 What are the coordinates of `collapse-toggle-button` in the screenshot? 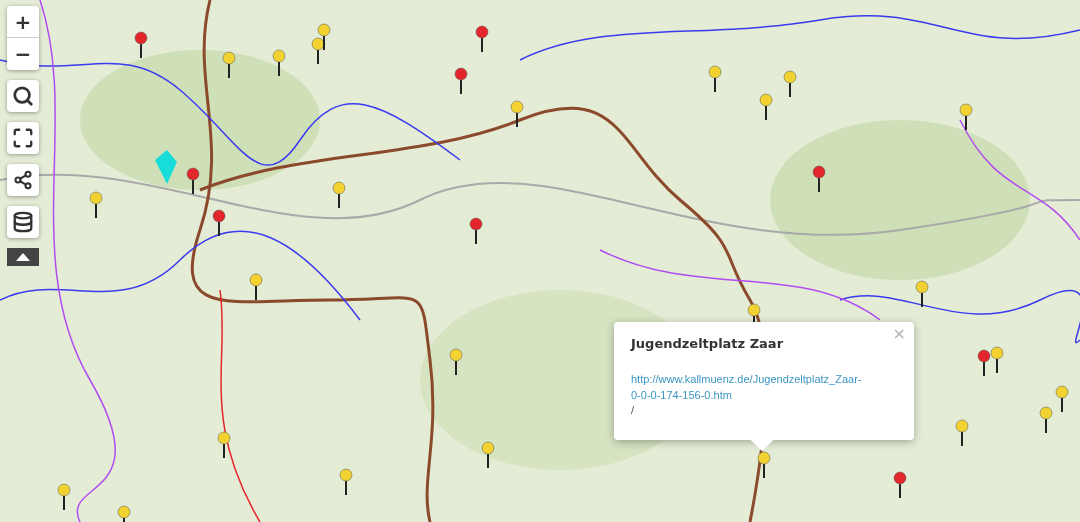 It's located at (23, 257).